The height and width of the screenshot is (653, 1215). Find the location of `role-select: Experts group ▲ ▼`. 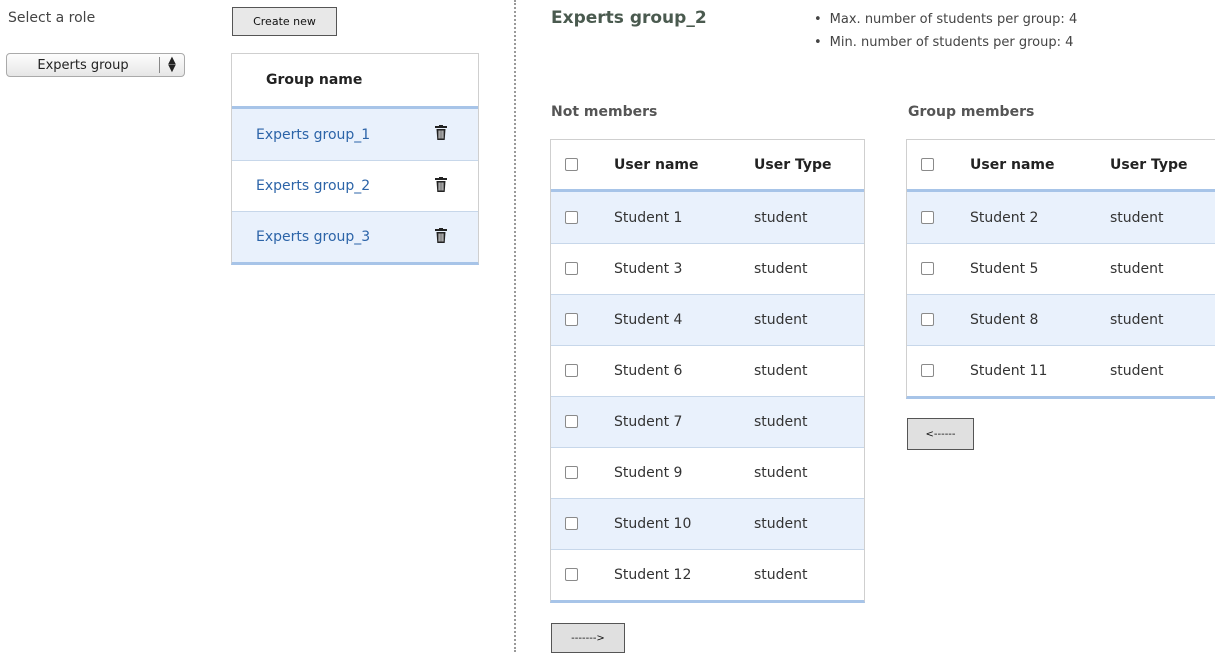

role-select: Experts group ▲ ▼ is located at coordinates (95, 65).